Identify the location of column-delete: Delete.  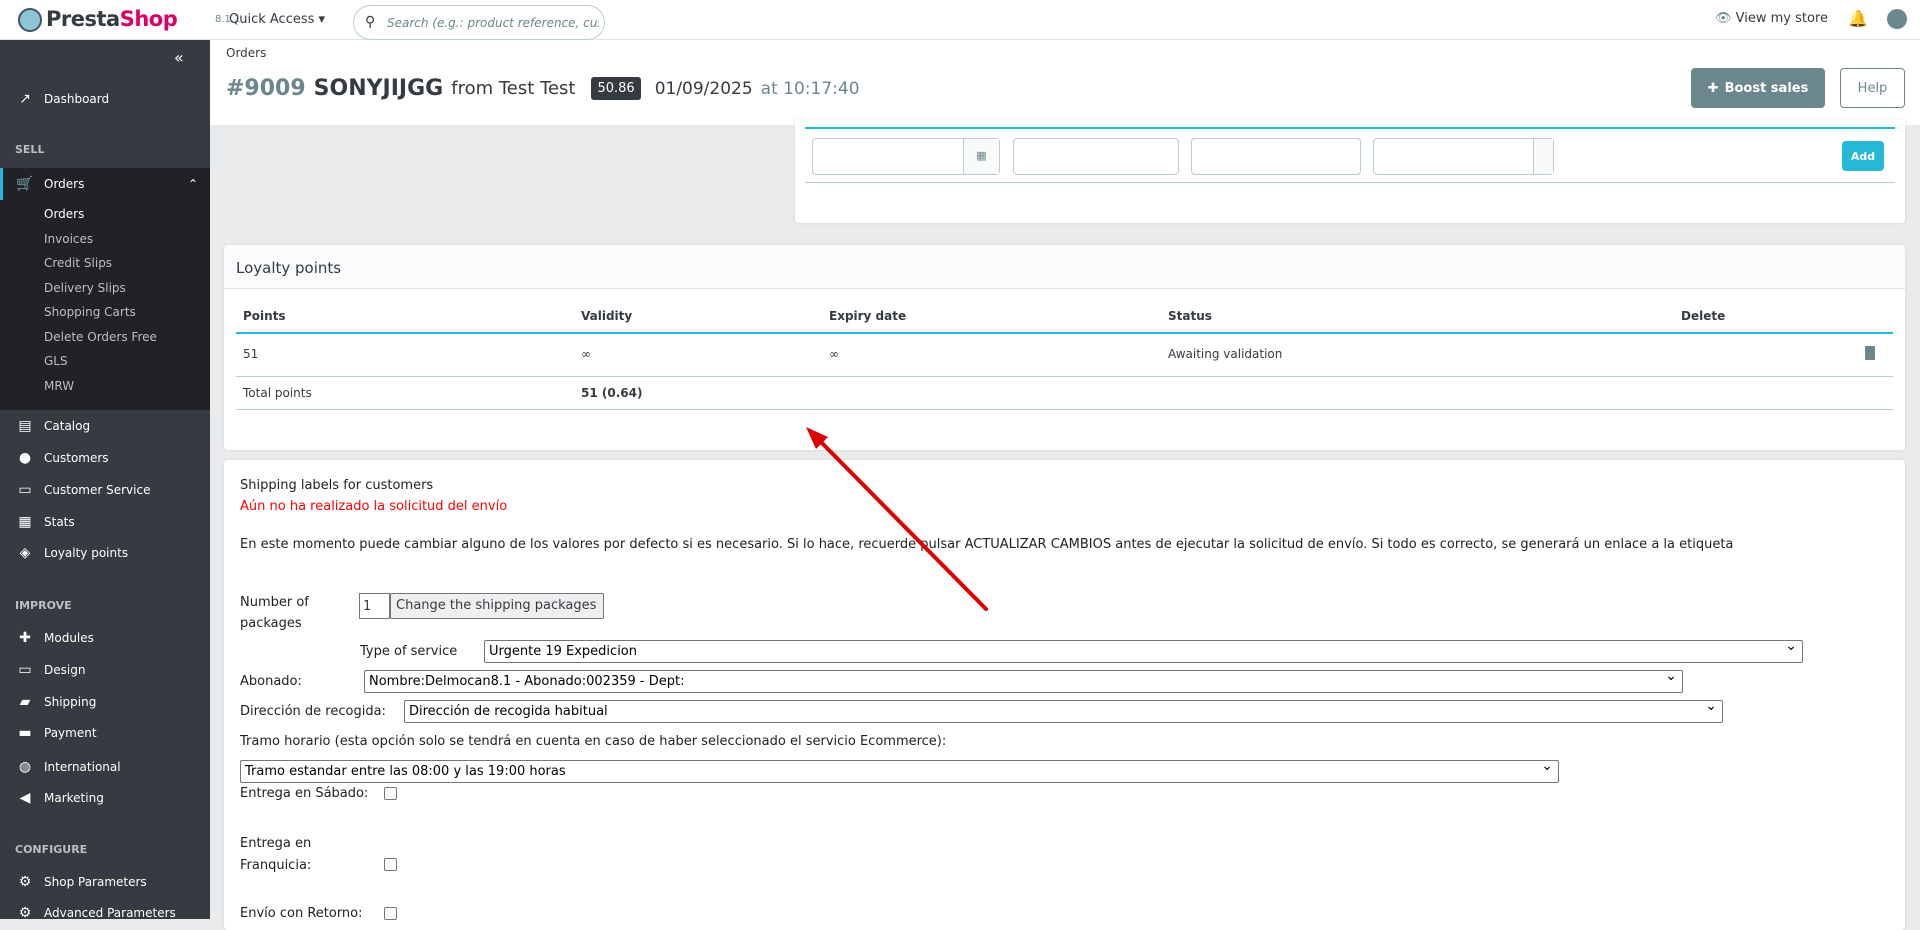
(1703, 316).